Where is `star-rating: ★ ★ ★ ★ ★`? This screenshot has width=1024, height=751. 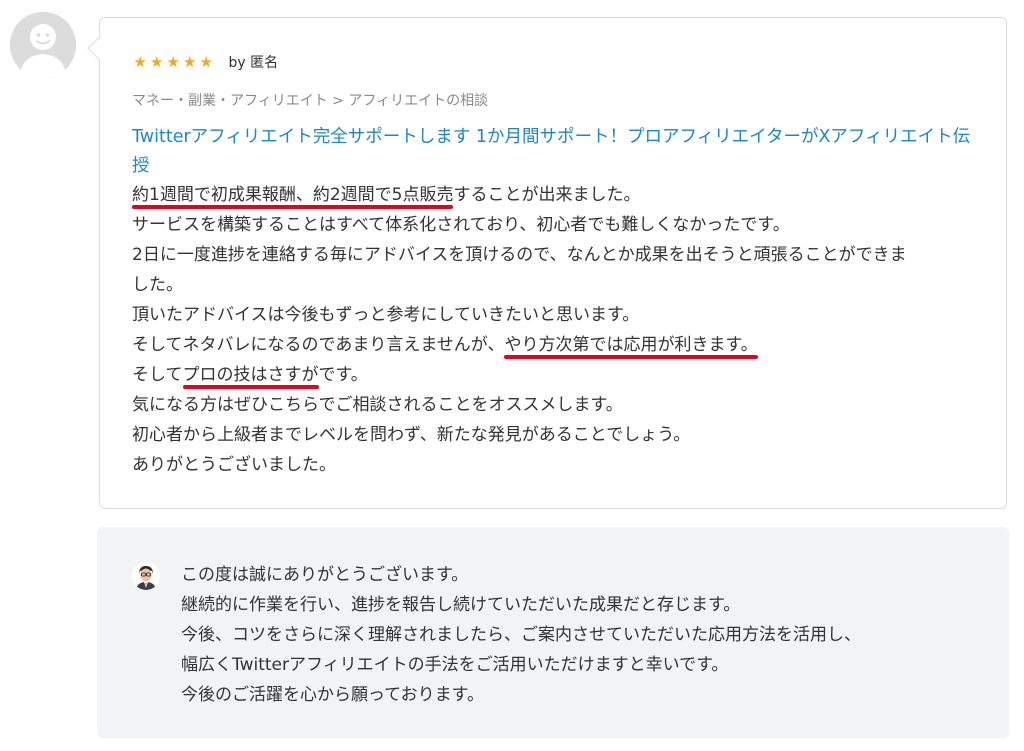
star-rating: ★ ★ ★ ★ ★ is located at coordinates (173, 62).